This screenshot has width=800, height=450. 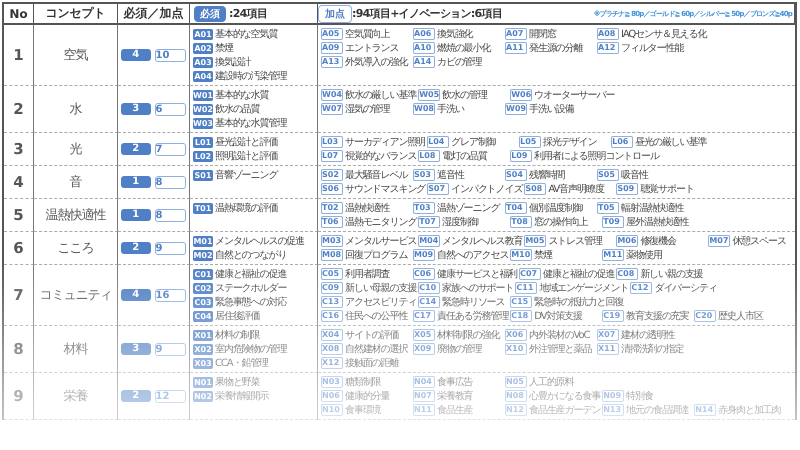 What do you see at coordinates (657, 222) in the screenshot?
I see `item-label: 屋外温熱快適性` at bounding box center [657, 222].